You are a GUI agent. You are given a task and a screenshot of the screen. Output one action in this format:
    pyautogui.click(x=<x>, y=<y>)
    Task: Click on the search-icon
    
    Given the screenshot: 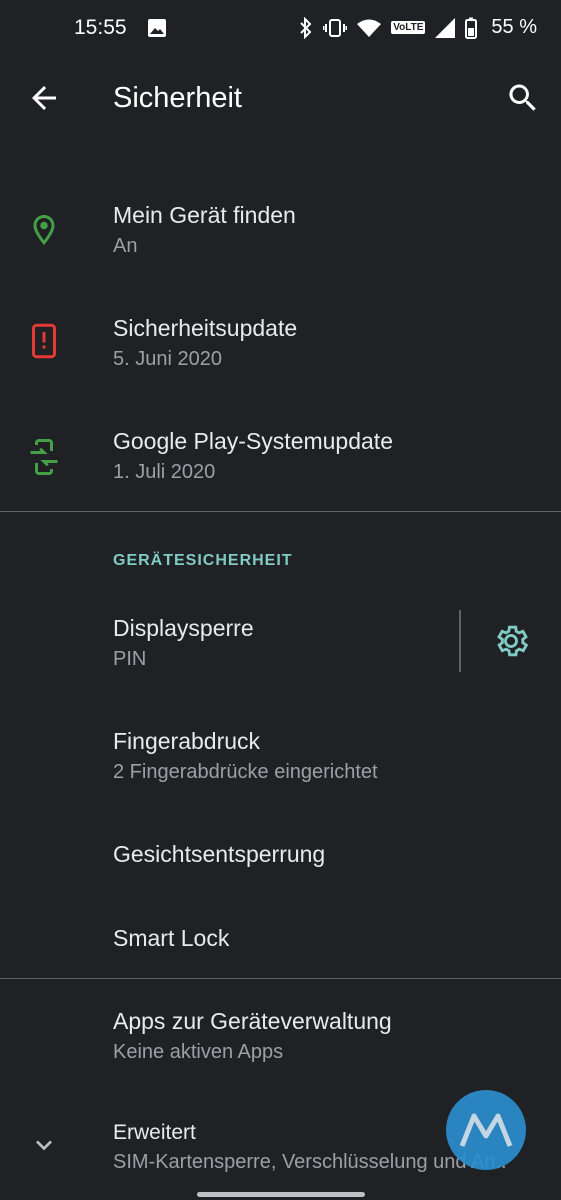 What is the action you would take?
    pyautogui.click(x=522, y=97)
    